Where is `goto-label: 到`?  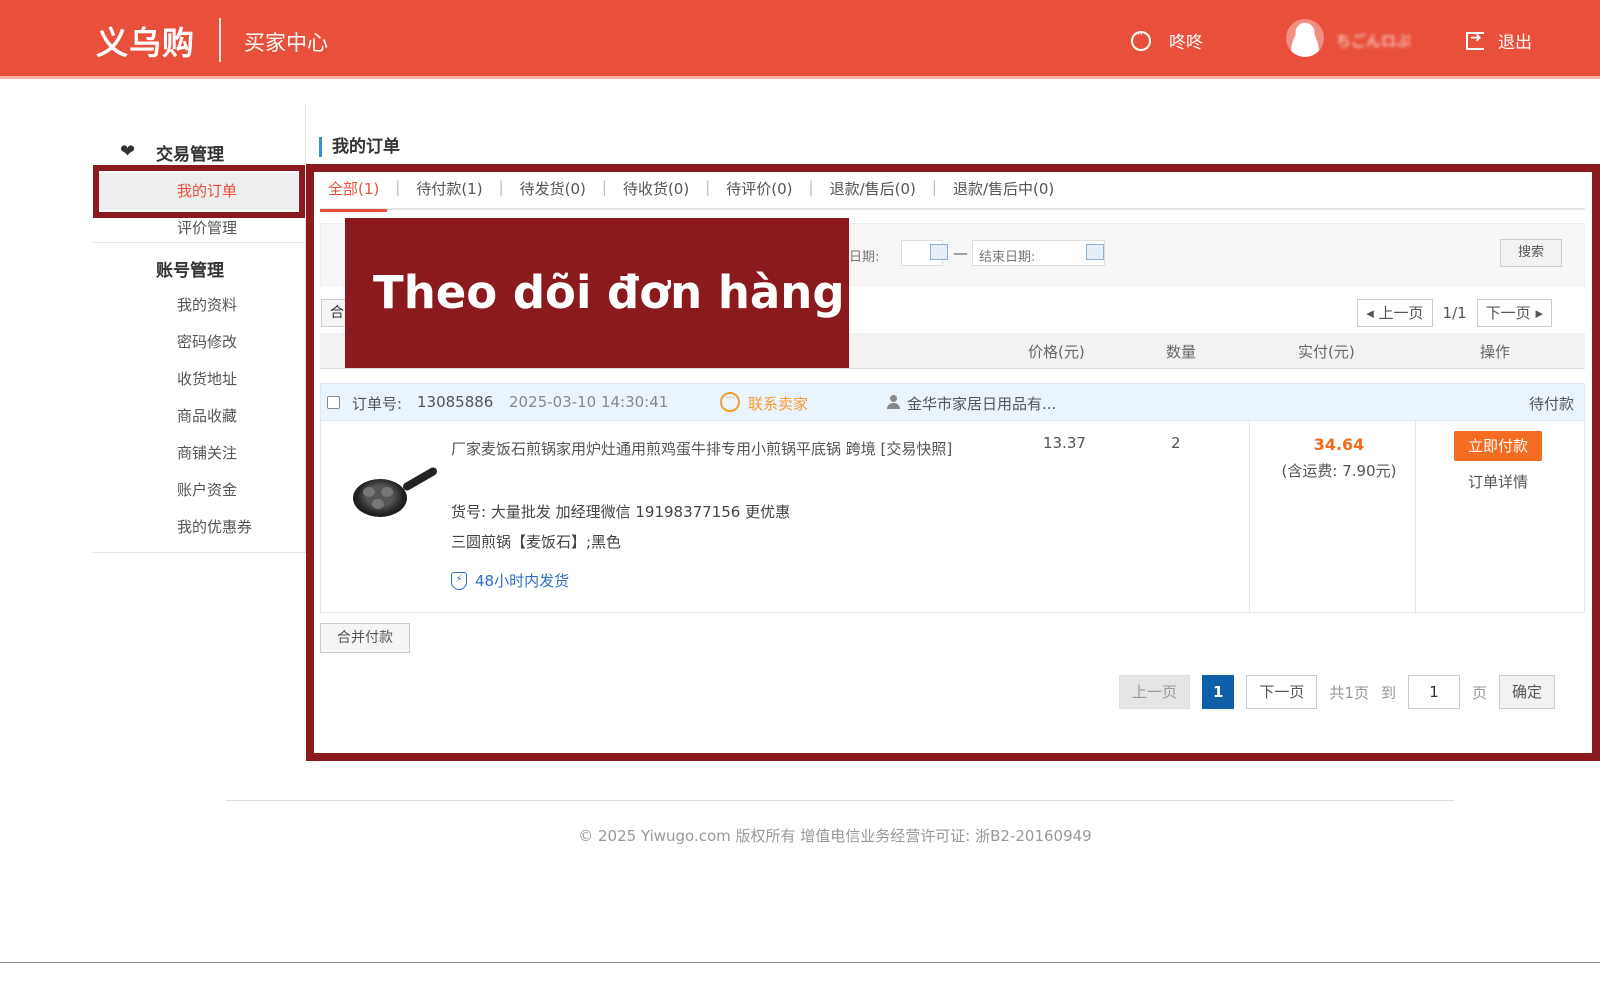
goto-label: 到 is located at coordinates (1388, 692).